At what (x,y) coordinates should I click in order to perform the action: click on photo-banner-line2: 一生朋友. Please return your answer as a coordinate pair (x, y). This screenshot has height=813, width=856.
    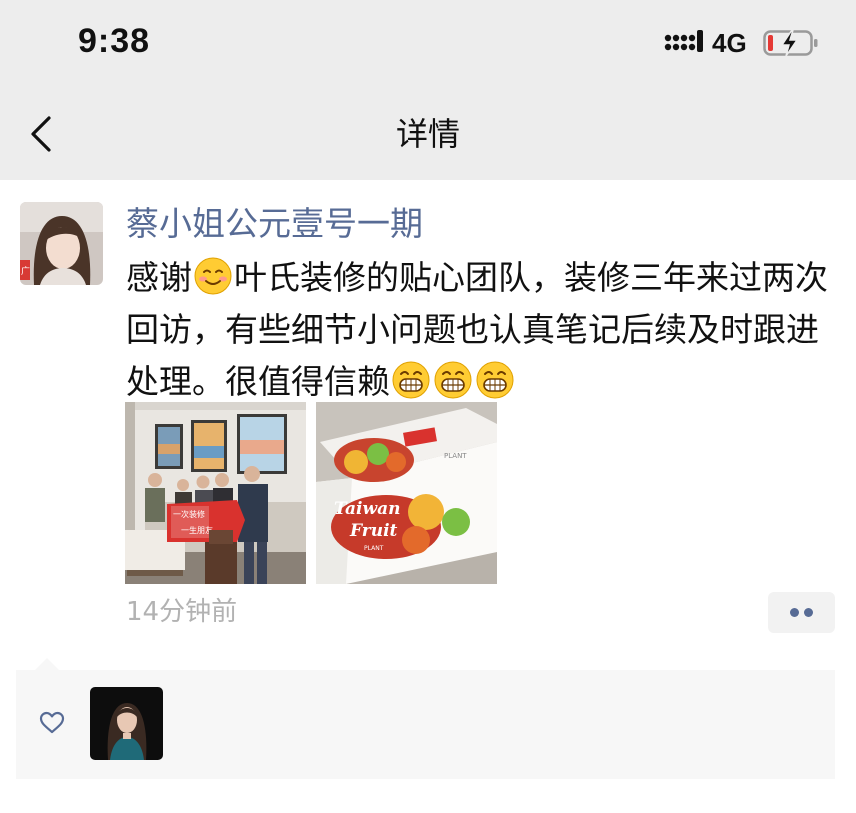
    Looking at the image, I should click on (197, 530).